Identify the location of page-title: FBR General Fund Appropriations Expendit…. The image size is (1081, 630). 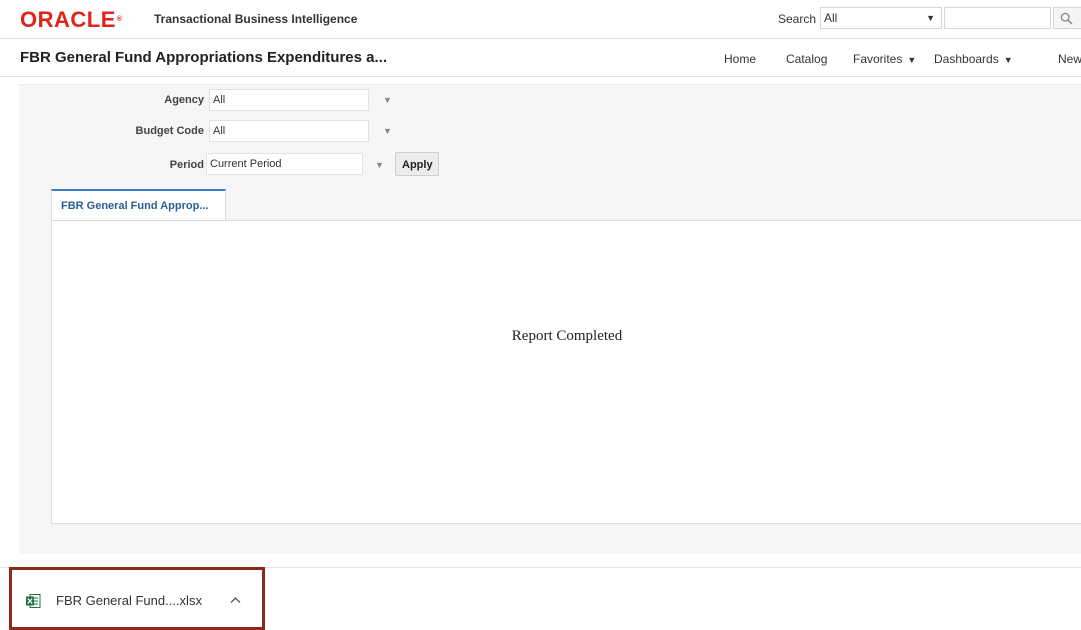
(203, 57).